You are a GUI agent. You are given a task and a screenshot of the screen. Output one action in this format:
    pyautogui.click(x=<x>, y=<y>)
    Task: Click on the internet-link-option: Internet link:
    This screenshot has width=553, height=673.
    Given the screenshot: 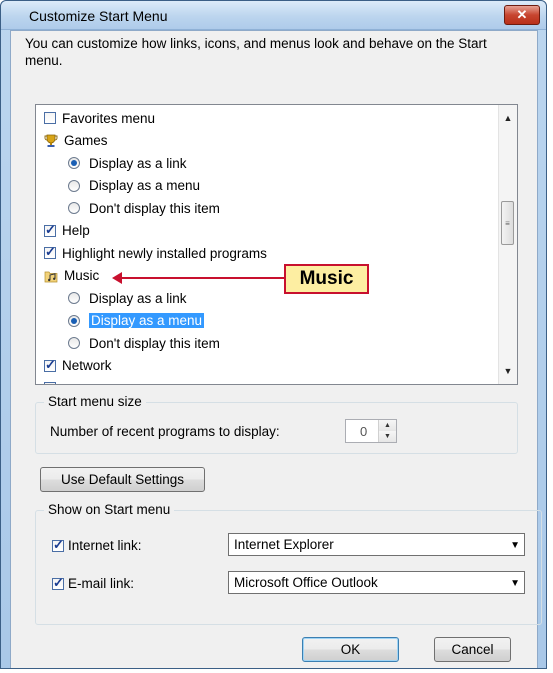 What is the action you would take?
    pyautogui.click(x=97, y=545)
    